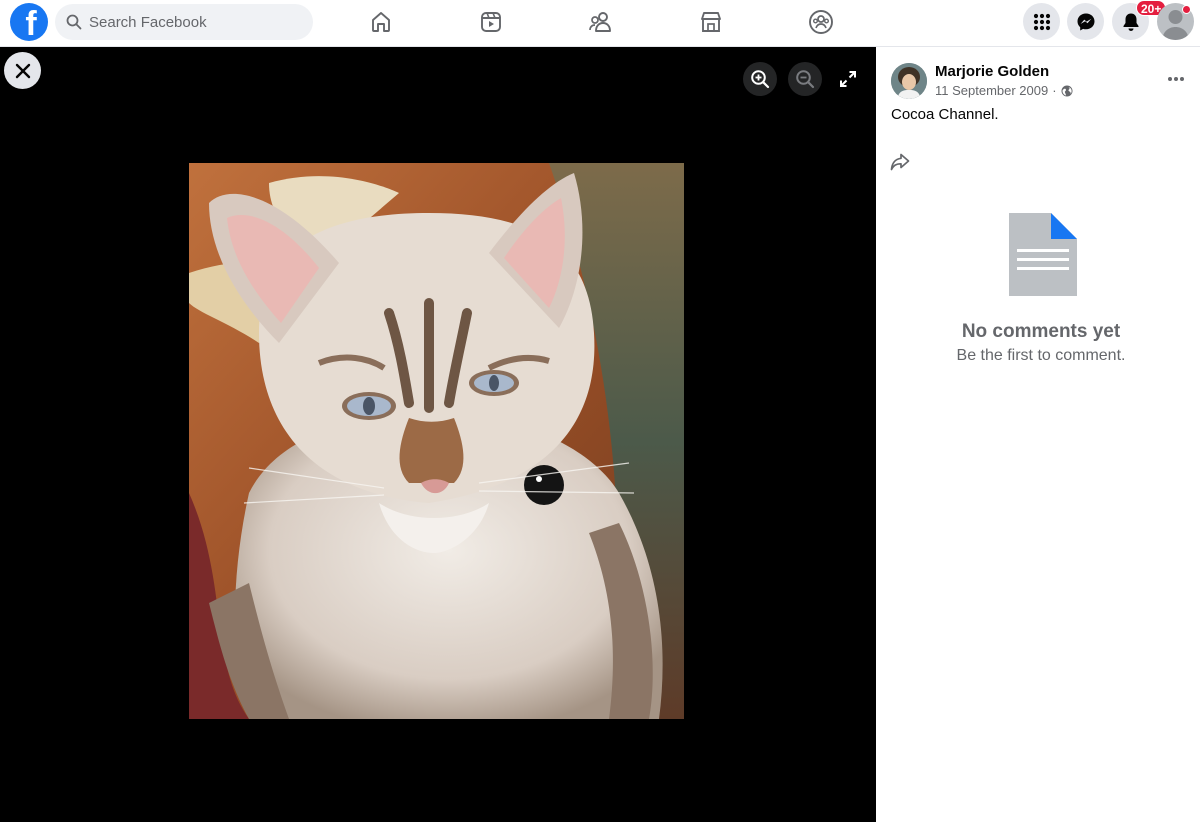 Image resolution: width=1200 pixels, height=822 pixels. I want to click on messenger-button, so click(1085, 21).